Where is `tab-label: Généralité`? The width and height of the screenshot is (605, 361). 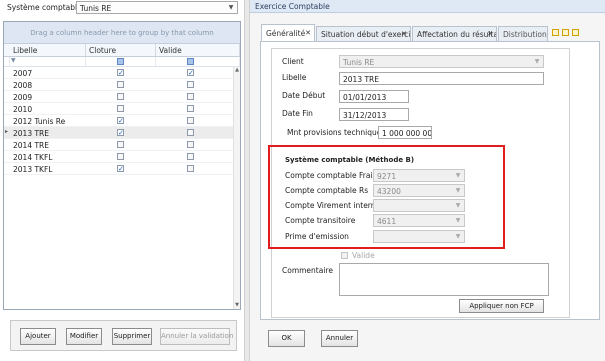 tab-label: Généralité is located at coordinates (286, 33).